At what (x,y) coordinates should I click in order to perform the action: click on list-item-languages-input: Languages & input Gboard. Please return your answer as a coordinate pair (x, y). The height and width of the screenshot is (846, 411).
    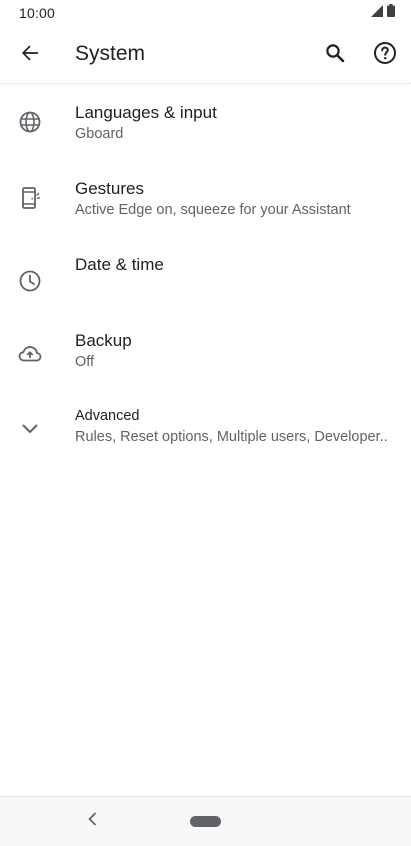
    Looking at the image, I should click on (205, 123).